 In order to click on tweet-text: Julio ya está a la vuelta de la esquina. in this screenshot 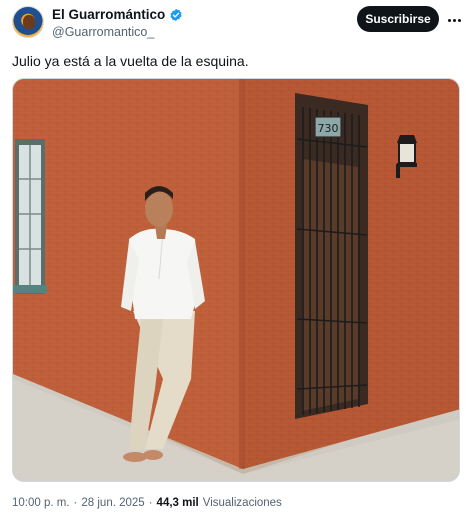, I will do `click(130, 61)`.